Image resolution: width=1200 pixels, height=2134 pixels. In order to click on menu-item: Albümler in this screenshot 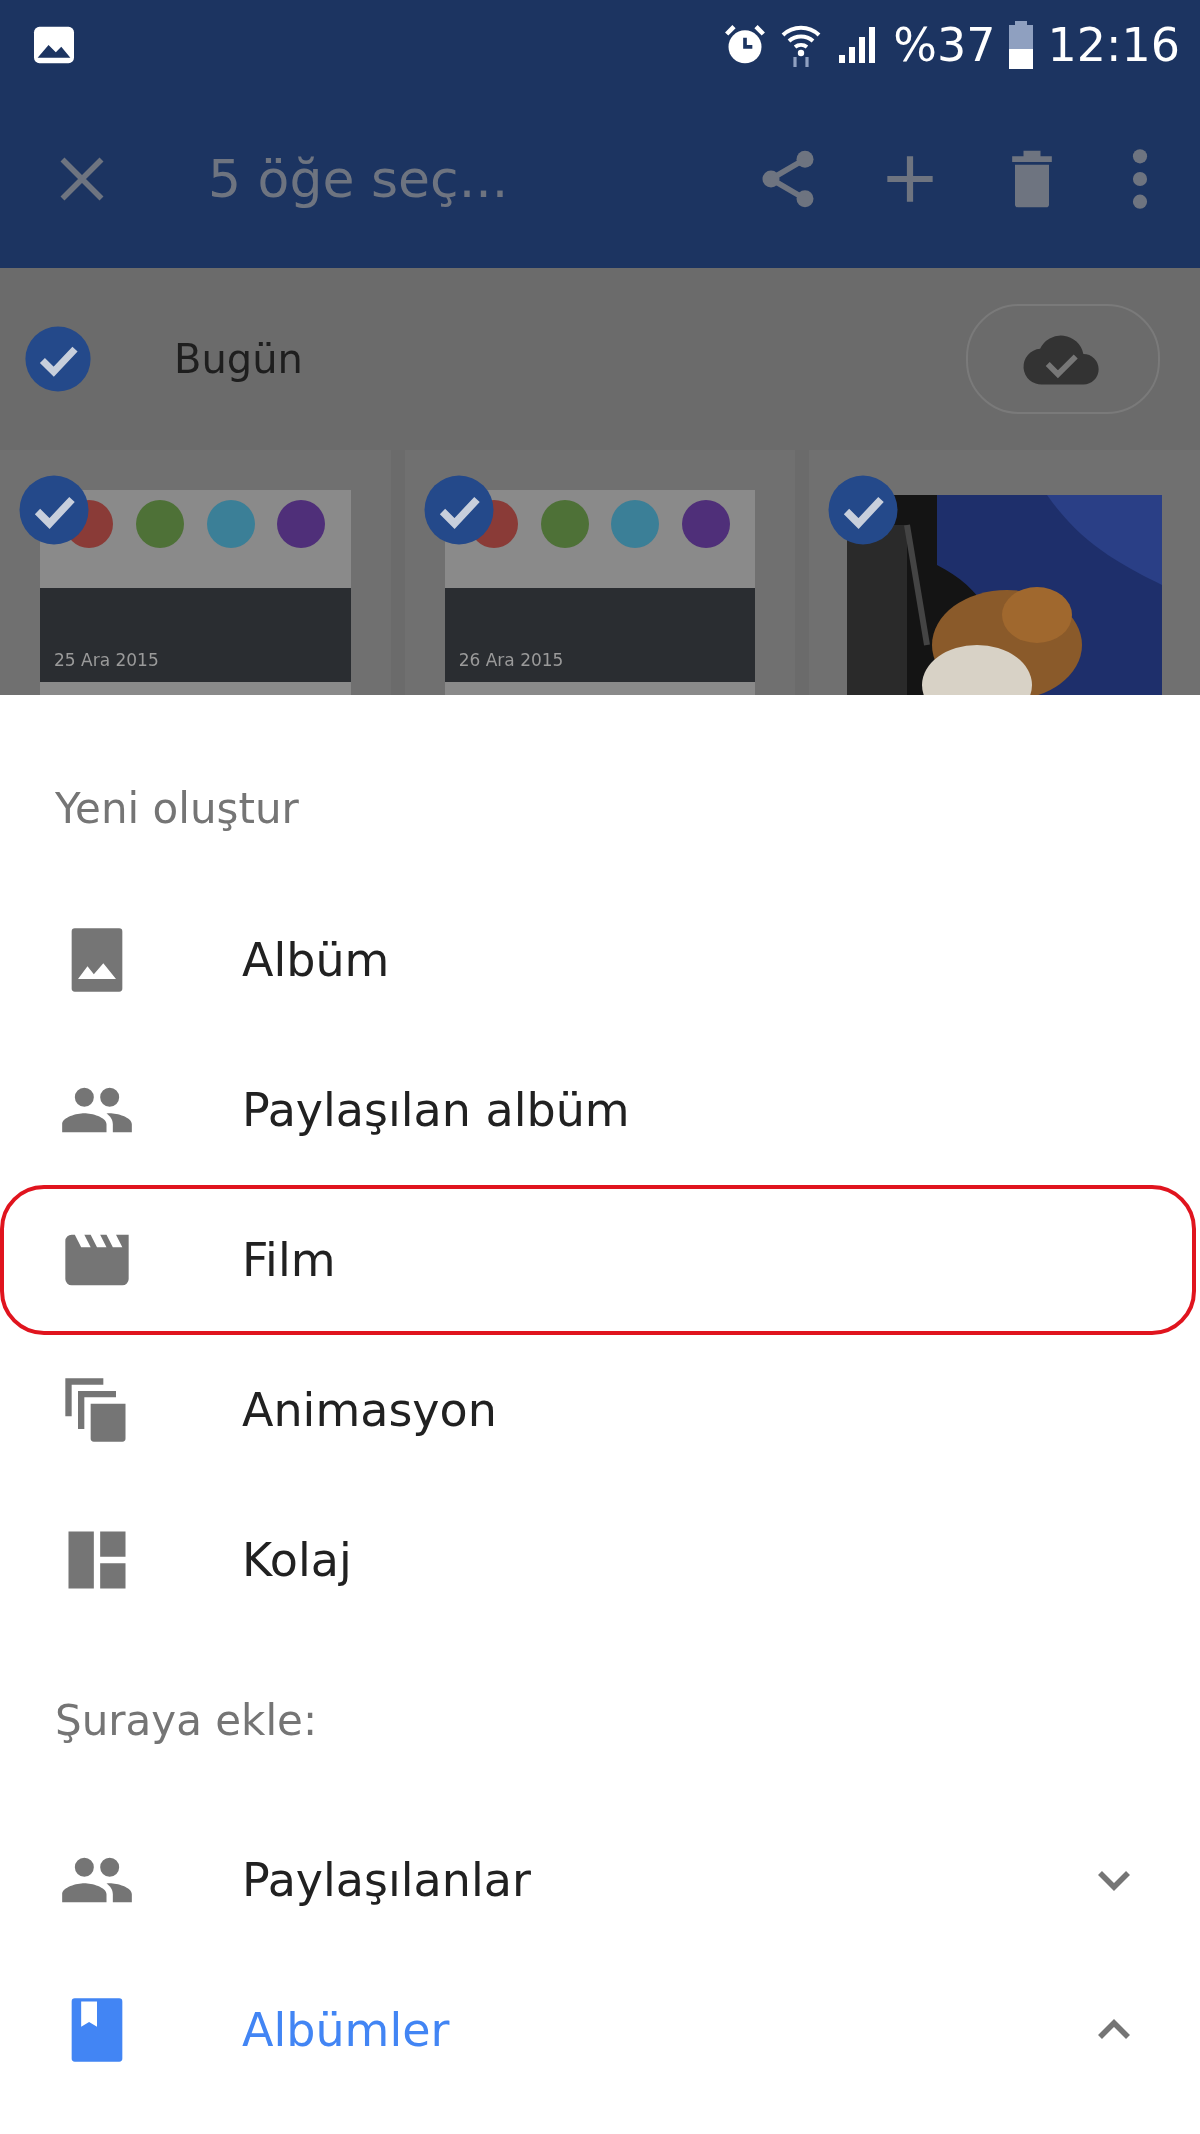, I will do `click(598, 2030)`.